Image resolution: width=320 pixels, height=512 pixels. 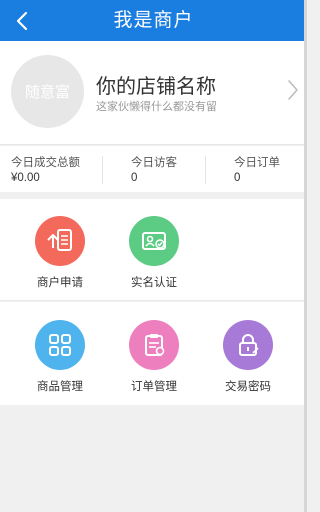 I want to click on top-bar: 我是商户, so click(x=153, y=20).